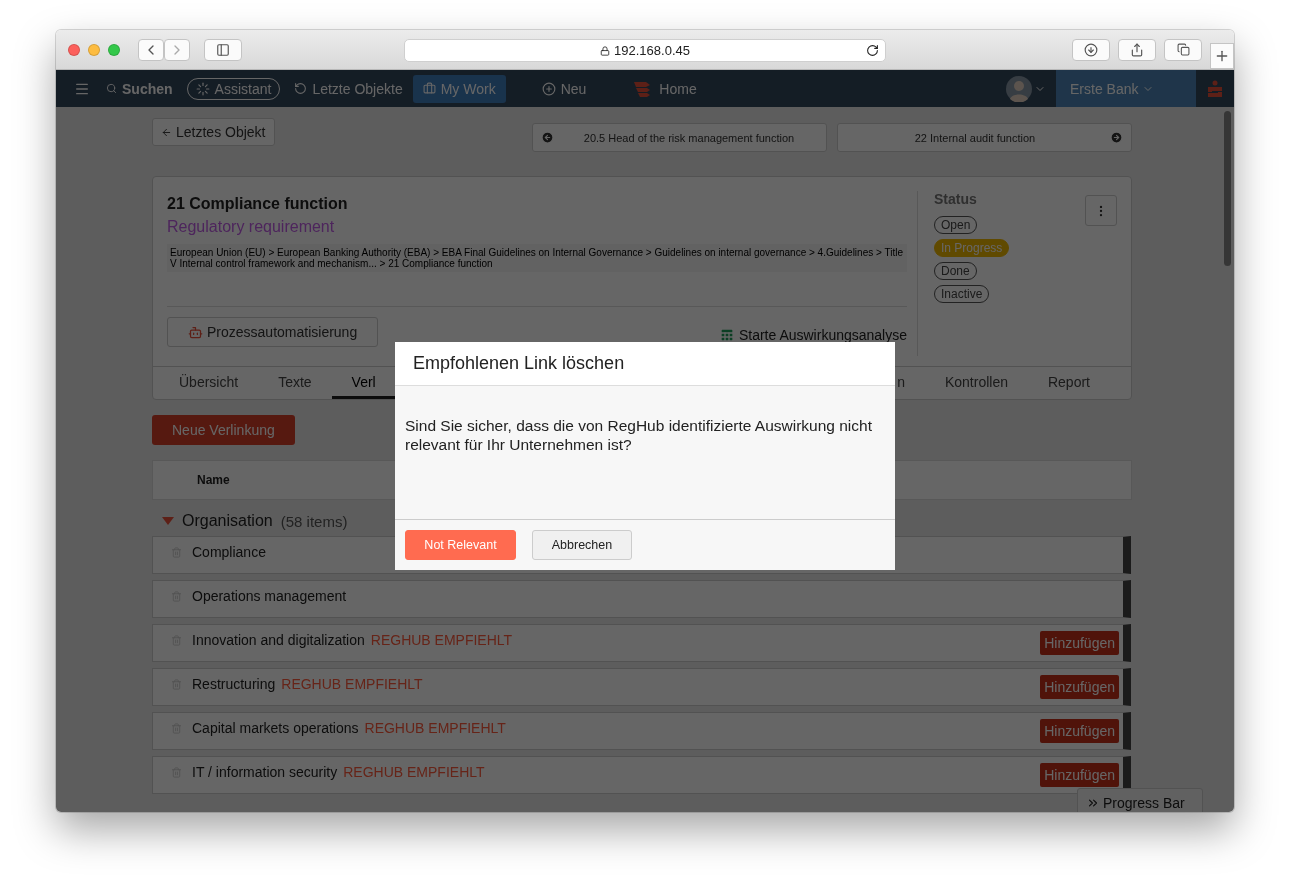 This screenshot has width=1290, height=893. I want to click on sidebar-icon, so click(223, 49).